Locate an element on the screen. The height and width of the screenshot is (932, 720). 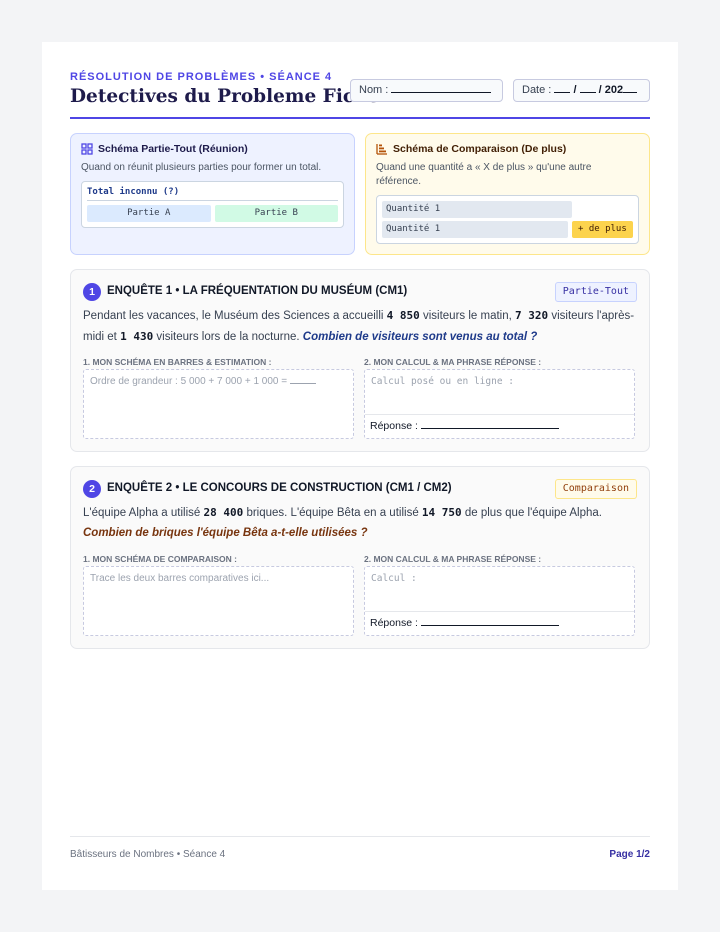
statement-value: 4 850 is located at coordinates (403, 315).